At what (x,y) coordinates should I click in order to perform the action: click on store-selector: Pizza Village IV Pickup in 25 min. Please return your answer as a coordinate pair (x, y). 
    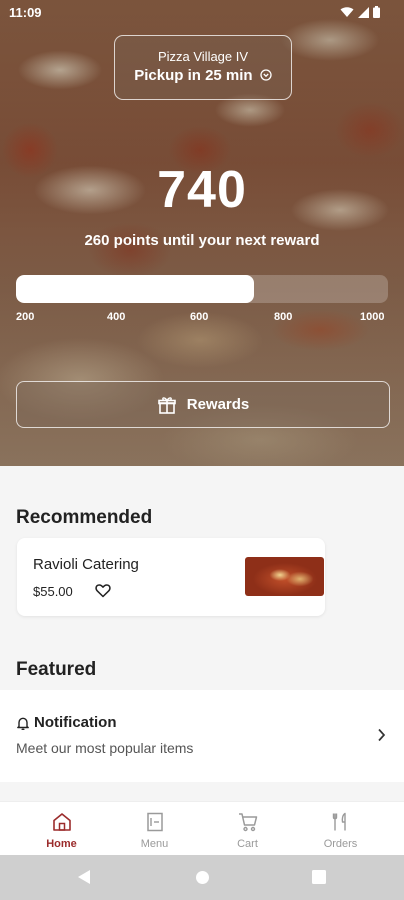
    Looking at the image, I should click on (203, 67).